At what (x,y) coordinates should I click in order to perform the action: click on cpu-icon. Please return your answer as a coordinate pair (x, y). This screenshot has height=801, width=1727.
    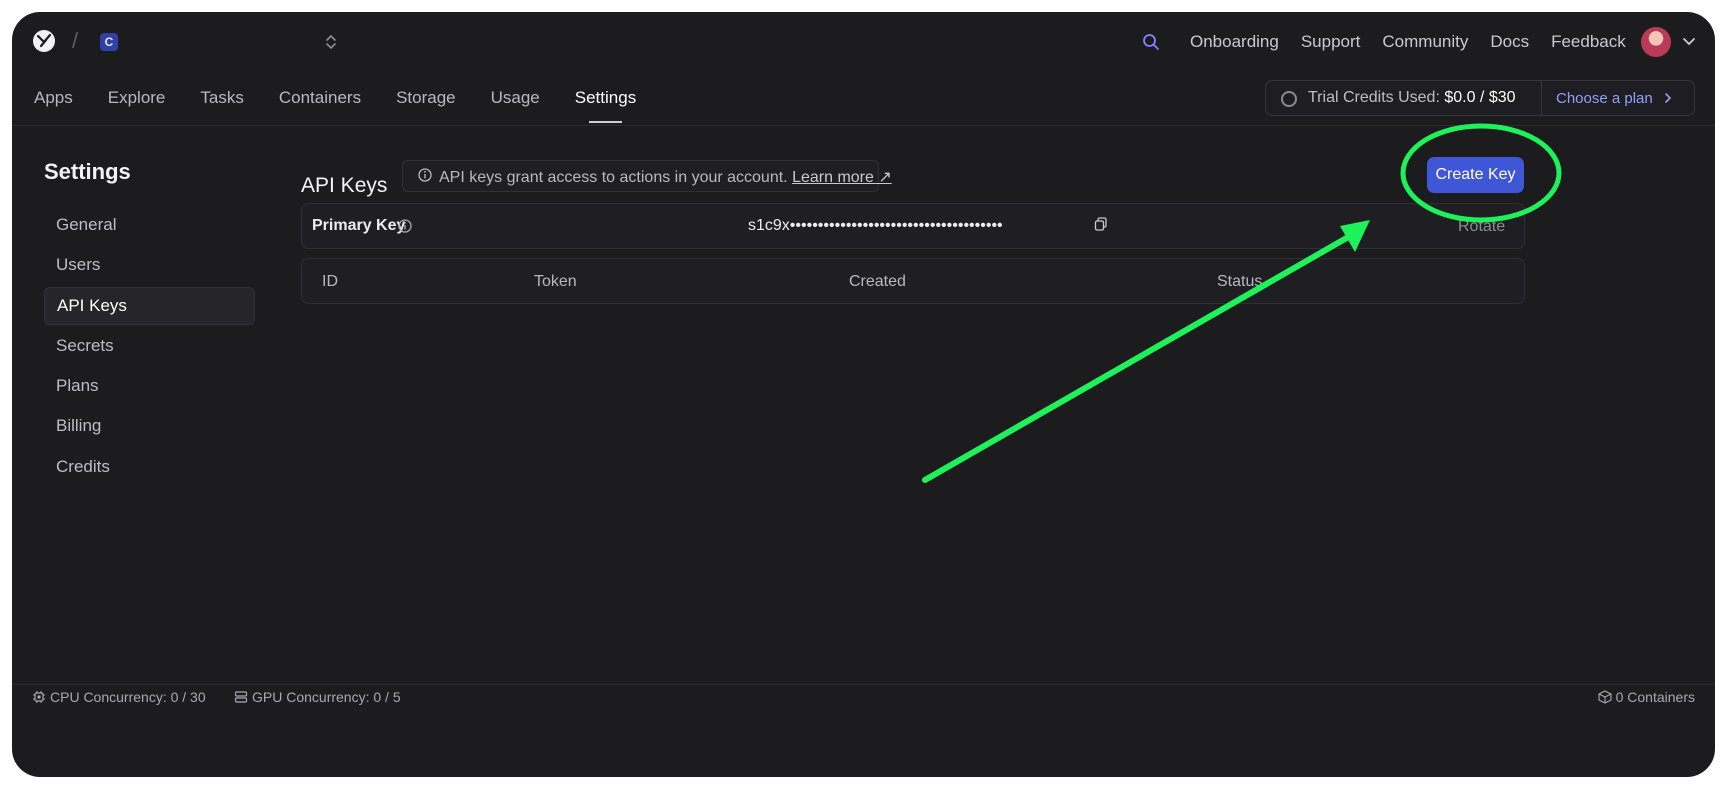
    Looking at the image, I should click on (39, 697).